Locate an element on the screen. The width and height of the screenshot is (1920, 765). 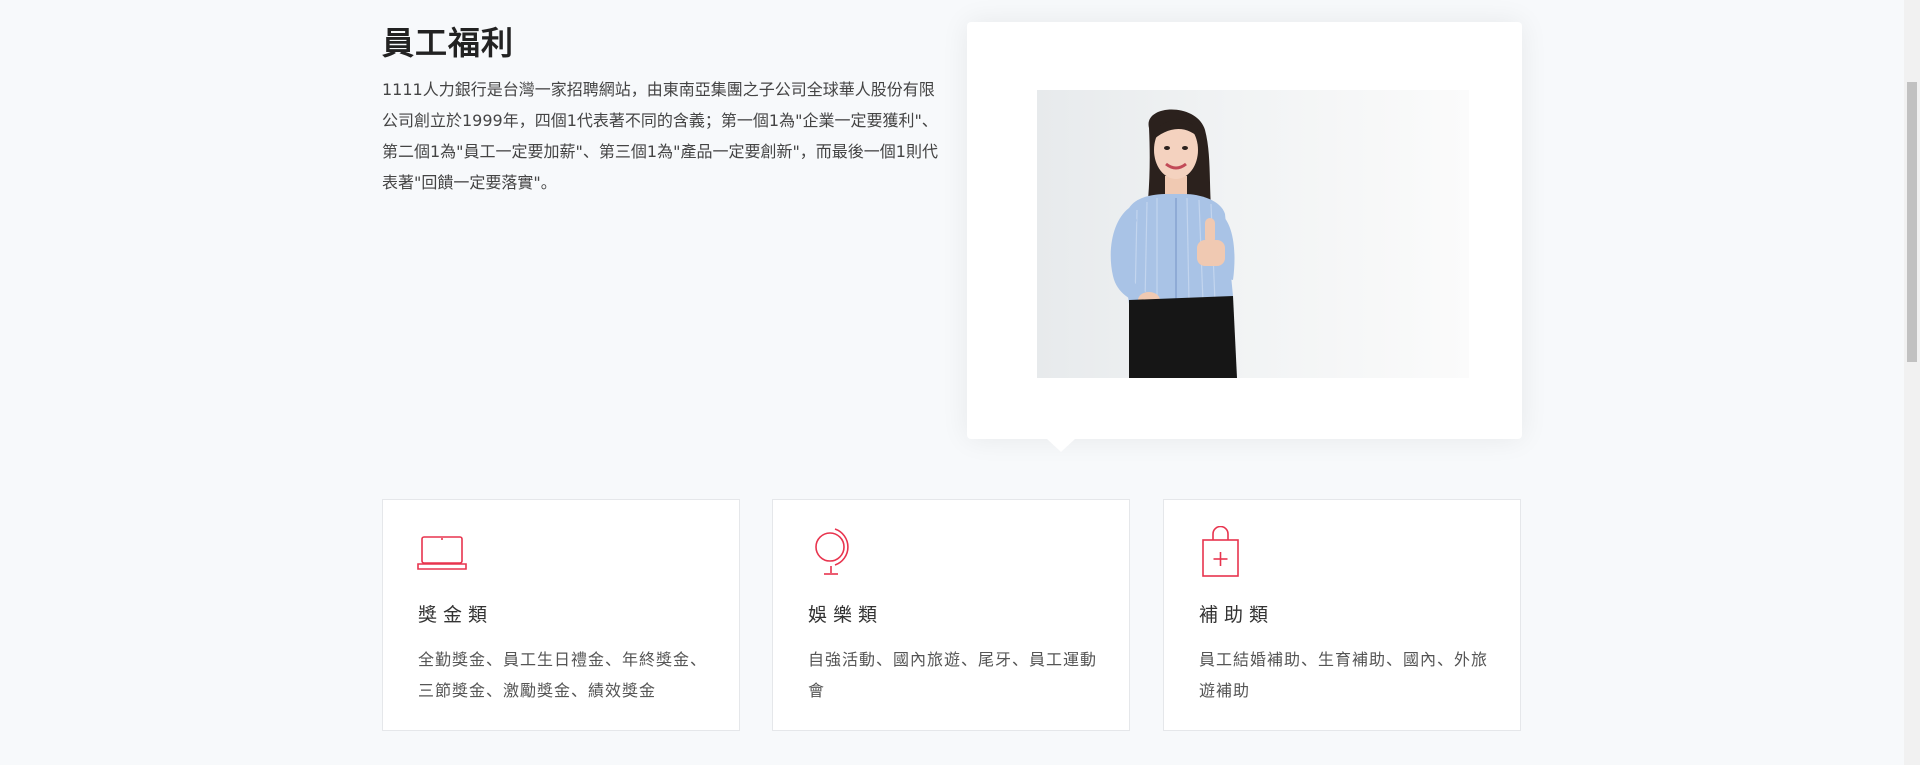
employee-photo is located at coordinates (1253, 234).